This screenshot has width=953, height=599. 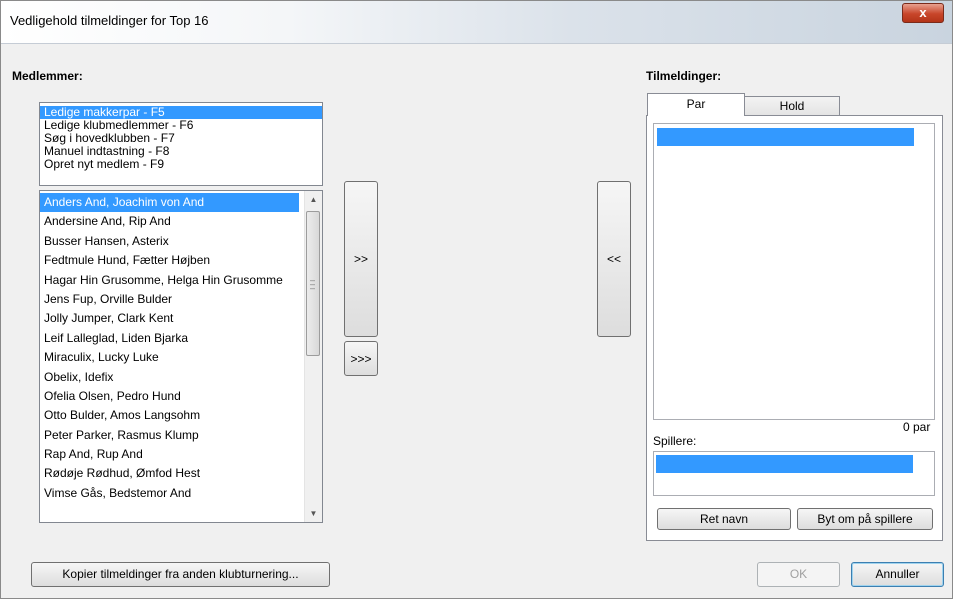 What do you see at coordinates (181, 338) in the screenshot?
I see `member-list-item: Leif Lalleglad, Liden Bjarka` at bounding box center [181, 338].